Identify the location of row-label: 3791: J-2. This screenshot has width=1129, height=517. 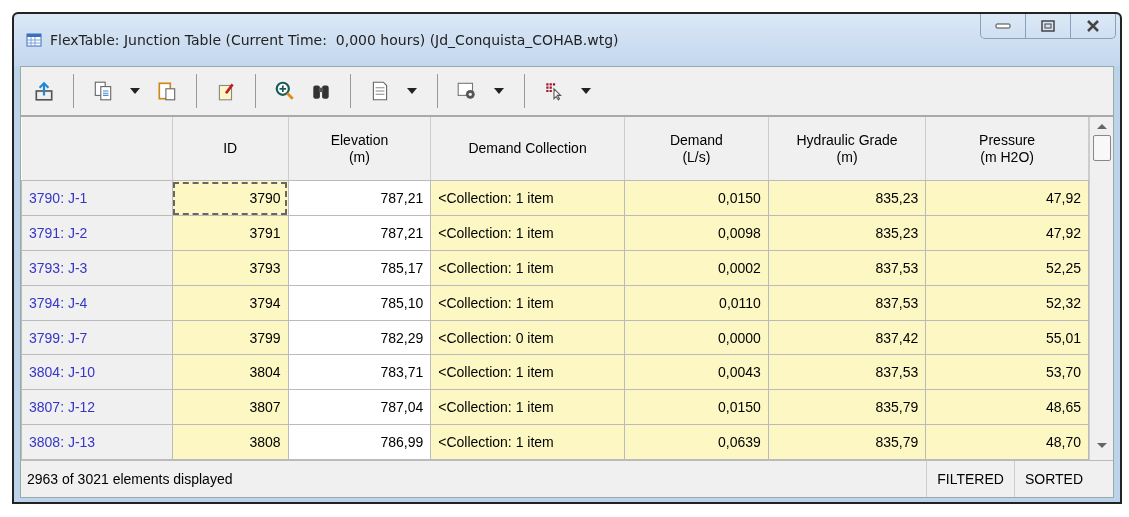
(97, 233).